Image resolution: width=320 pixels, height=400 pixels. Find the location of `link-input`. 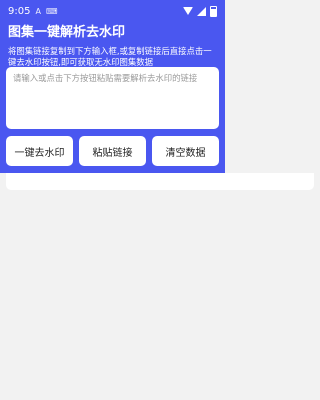

link-input is located at coordinates (112, 98).